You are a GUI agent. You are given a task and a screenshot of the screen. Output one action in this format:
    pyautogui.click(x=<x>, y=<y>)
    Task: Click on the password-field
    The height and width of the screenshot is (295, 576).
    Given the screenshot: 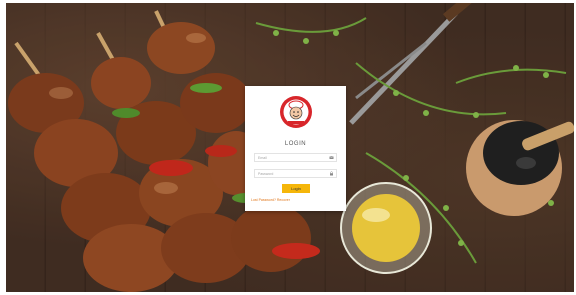 What is the action you would take?
    pyautogui.click(x=295, y=173)
    